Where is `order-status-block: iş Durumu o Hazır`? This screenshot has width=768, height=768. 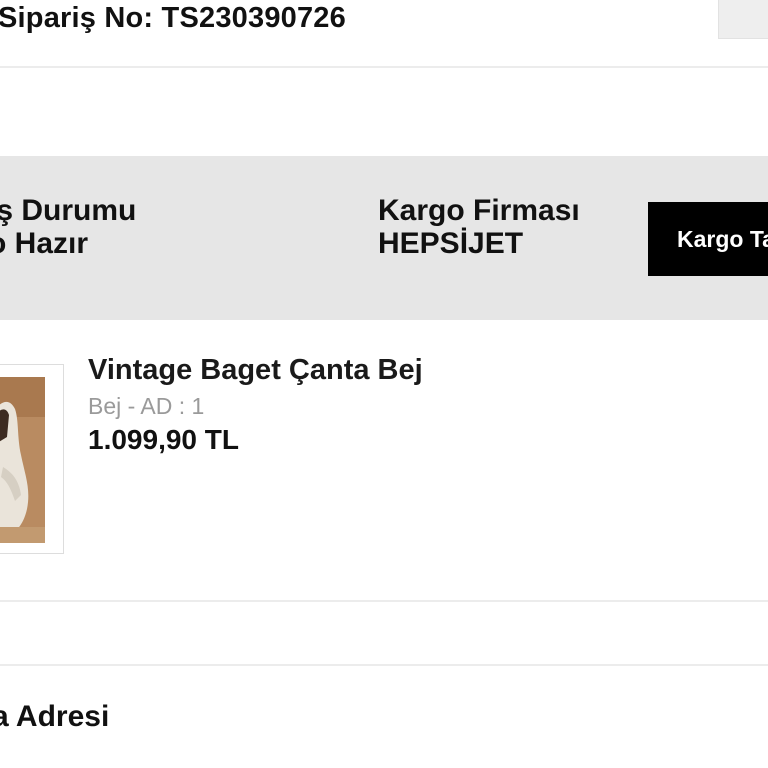
order-status-block: iş Durumu o Hazır is located at coordinates (68, 227).